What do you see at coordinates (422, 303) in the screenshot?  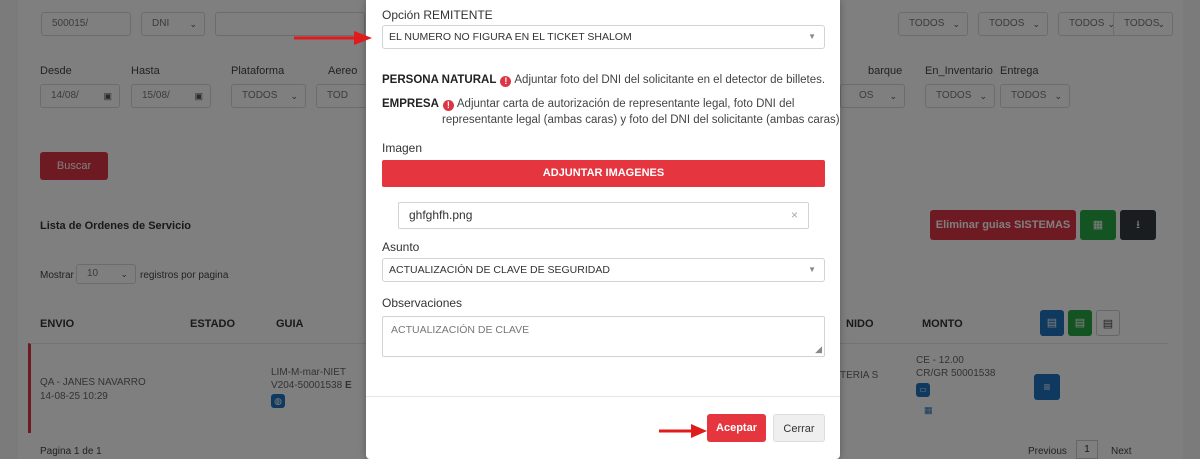 I see `observaciones-label: Observaciones` at bounding box center [422, 303].